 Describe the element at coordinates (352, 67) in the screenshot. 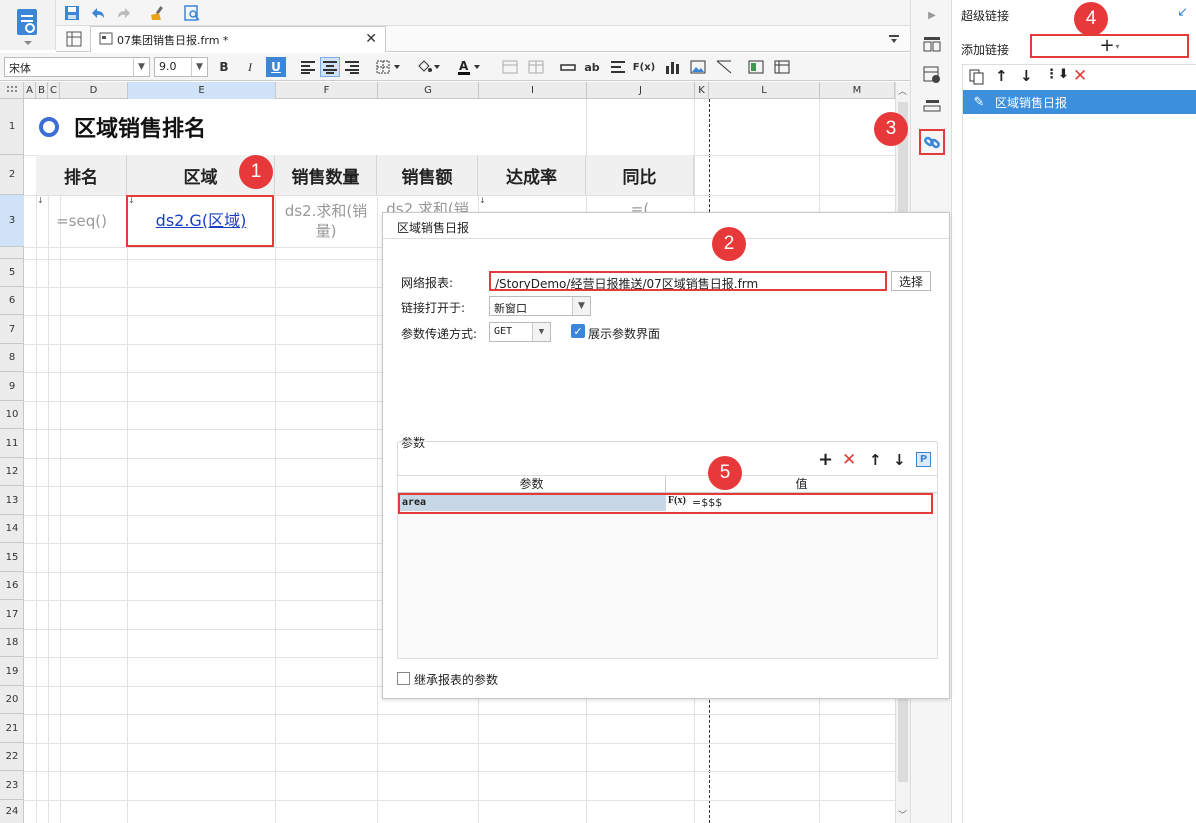

I see `align-right-icon` at that location.